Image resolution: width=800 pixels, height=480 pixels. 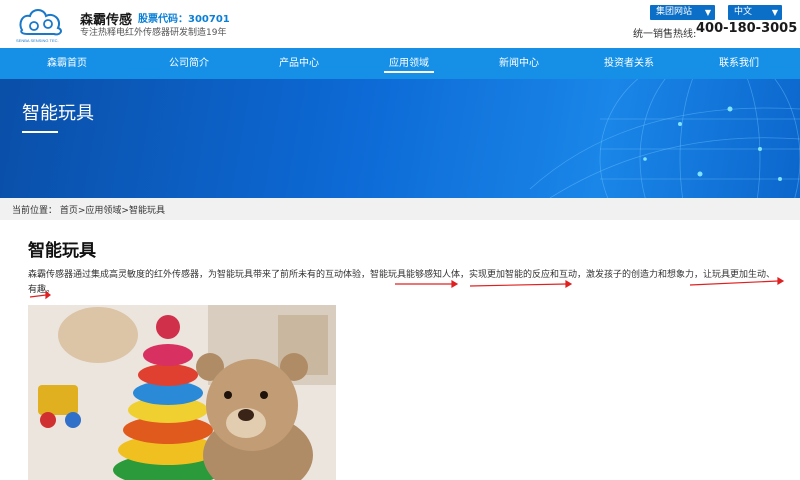 I want to click on nav-item-about: 公司简介, so click(x=189, y=63).